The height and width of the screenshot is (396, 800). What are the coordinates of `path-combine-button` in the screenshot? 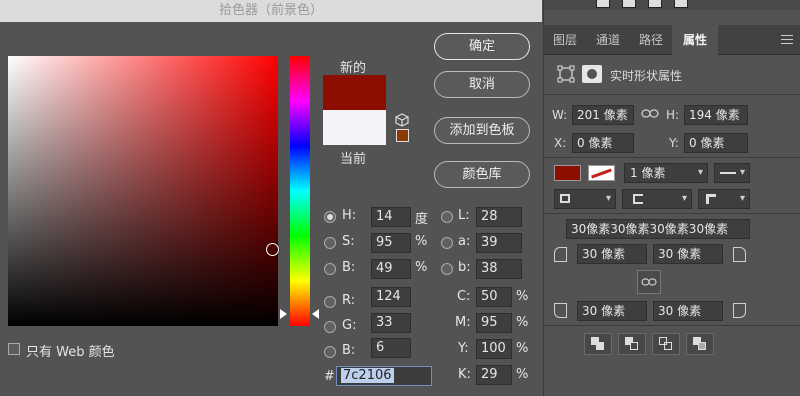 It's located at (598, 344).